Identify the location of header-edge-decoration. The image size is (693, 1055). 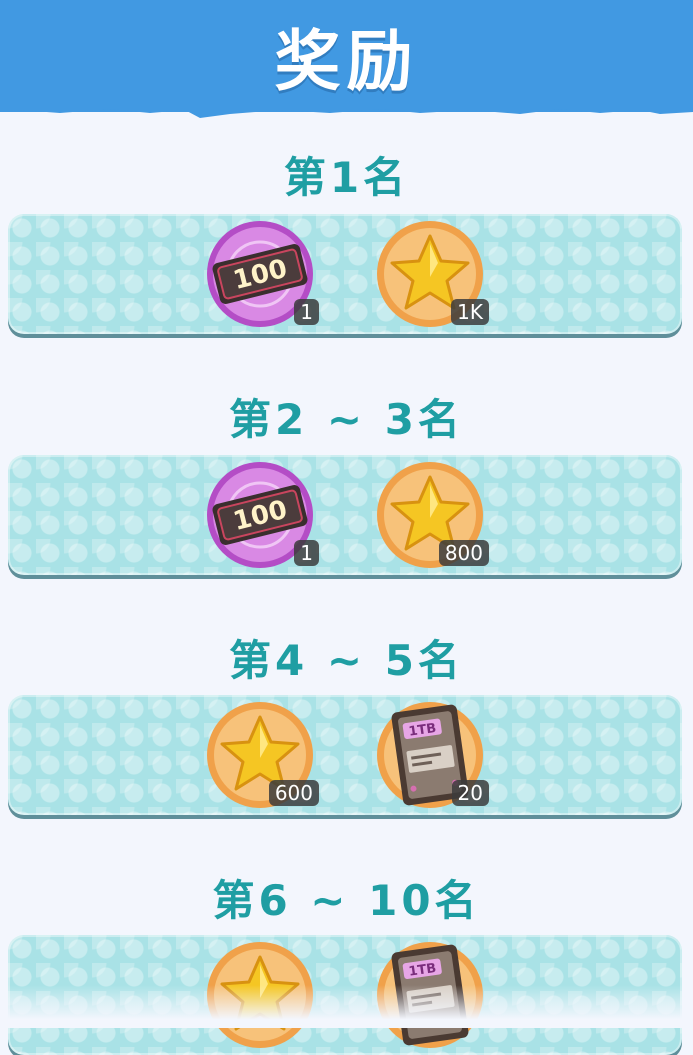
(346, 109).